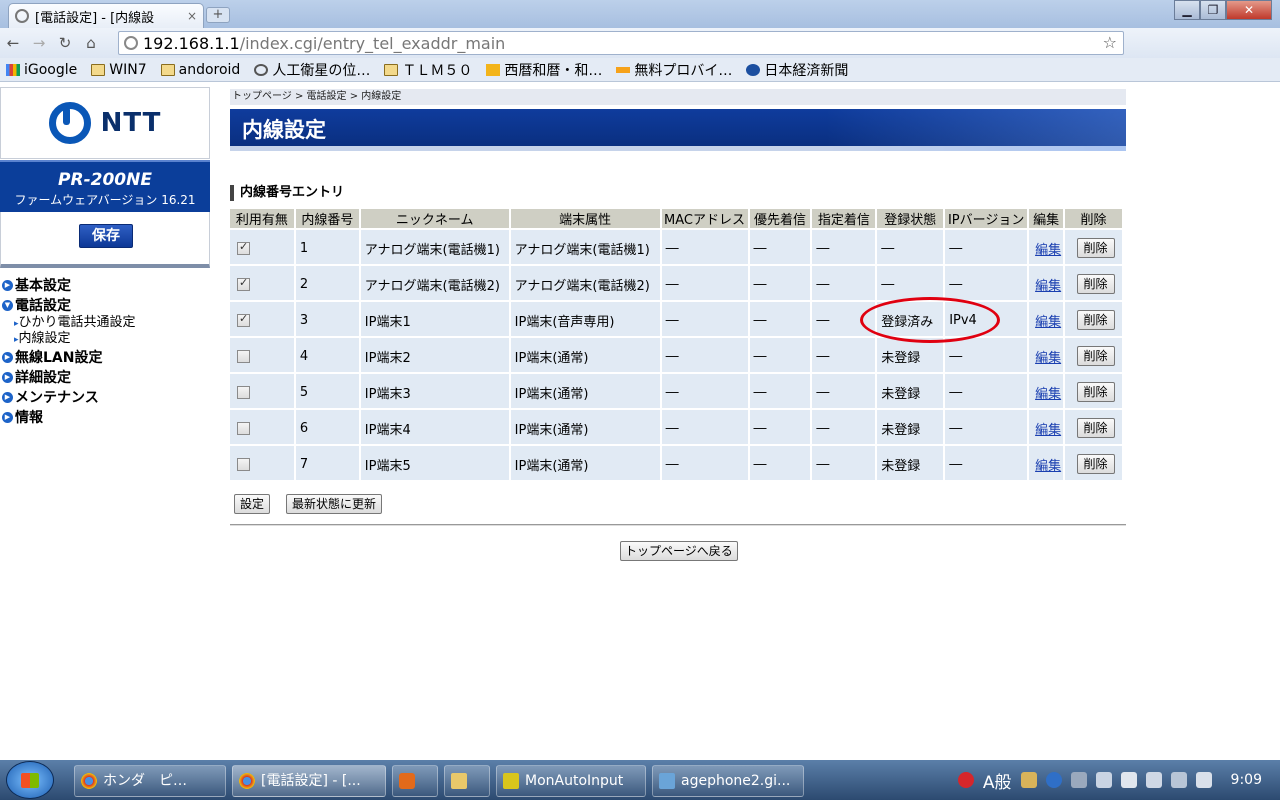 This screenshot has height=800, width=1280. What do you see at coordinates (334, 504) in the screenshot?
I see `refresh-button: 最新状態に更新` at bounding box center [334, 504].